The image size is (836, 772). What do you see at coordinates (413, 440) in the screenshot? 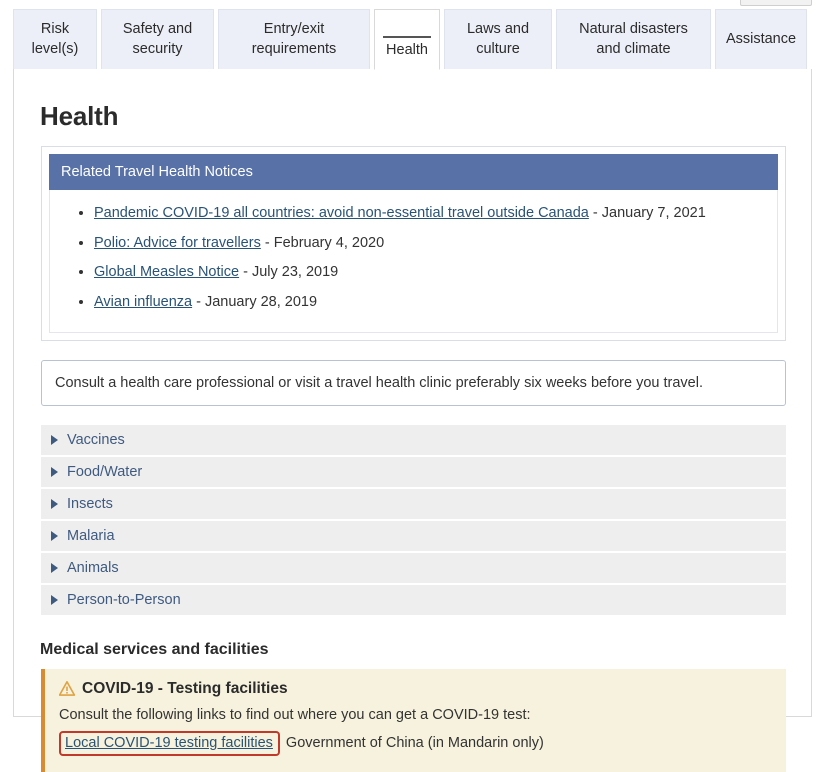
I see `accordion-item-vaccines: Vaccines` at bounding box center [413, 440].